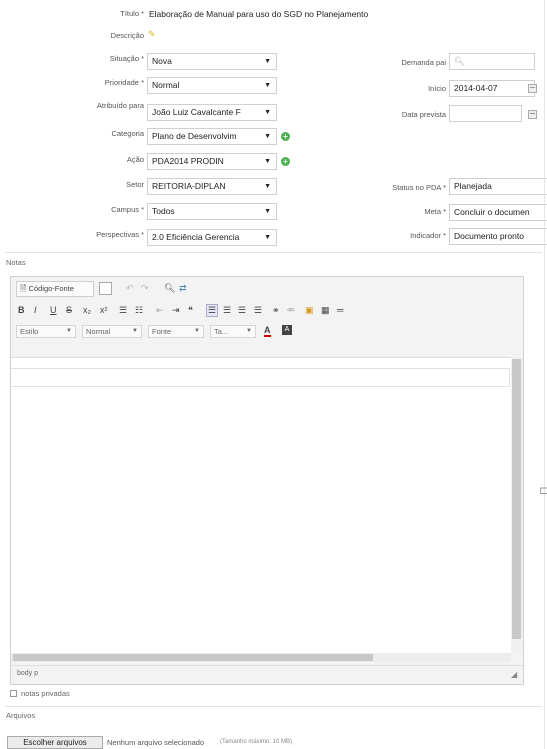  I want to click on subscript-icon: x₂, so click(87, 310).